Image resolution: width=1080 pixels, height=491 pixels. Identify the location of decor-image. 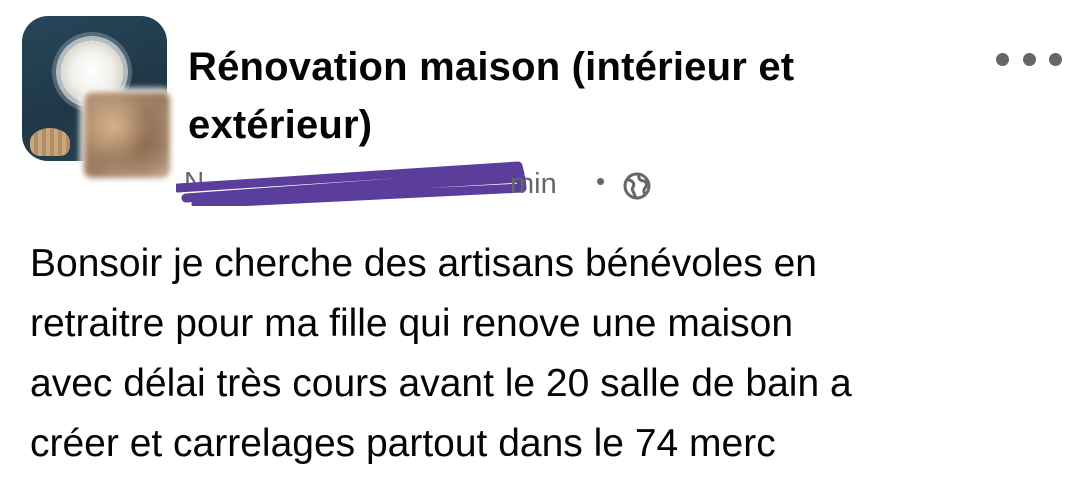
(50, 142).